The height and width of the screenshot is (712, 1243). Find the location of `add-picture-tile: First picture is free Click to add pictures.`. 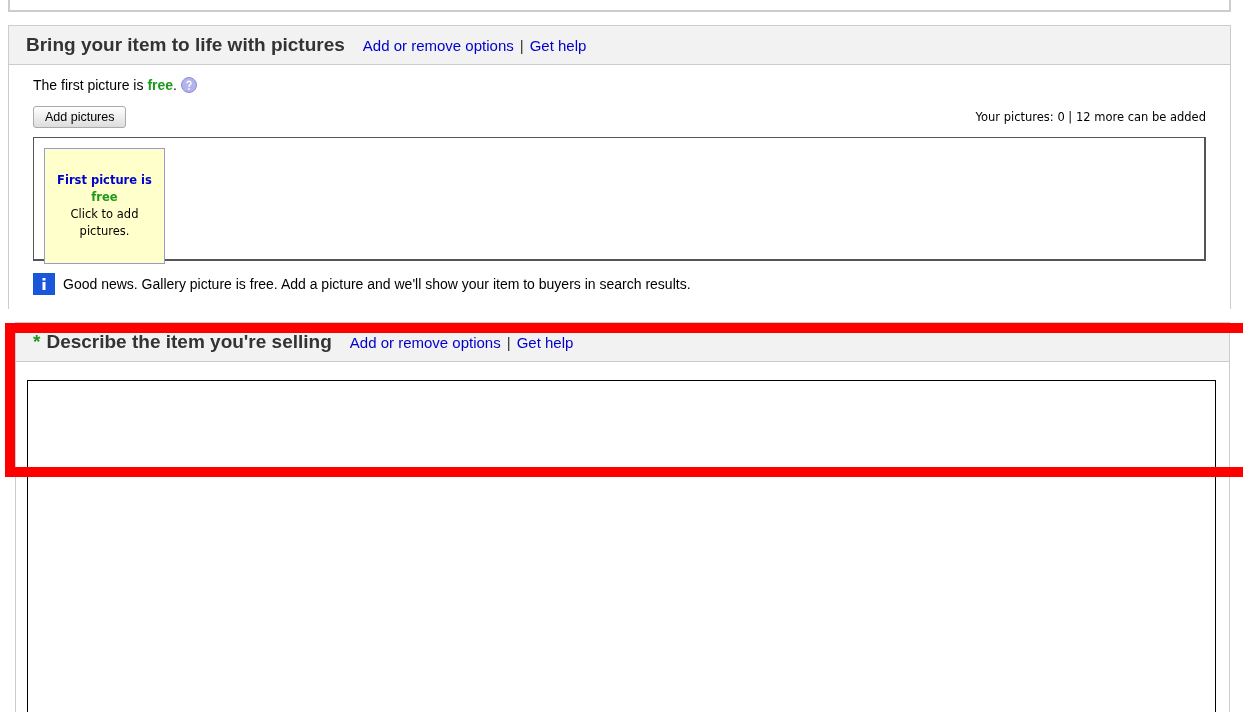

add-picture-tile: First picture is free Click to add pictures. is located at coordinates (104, 206).